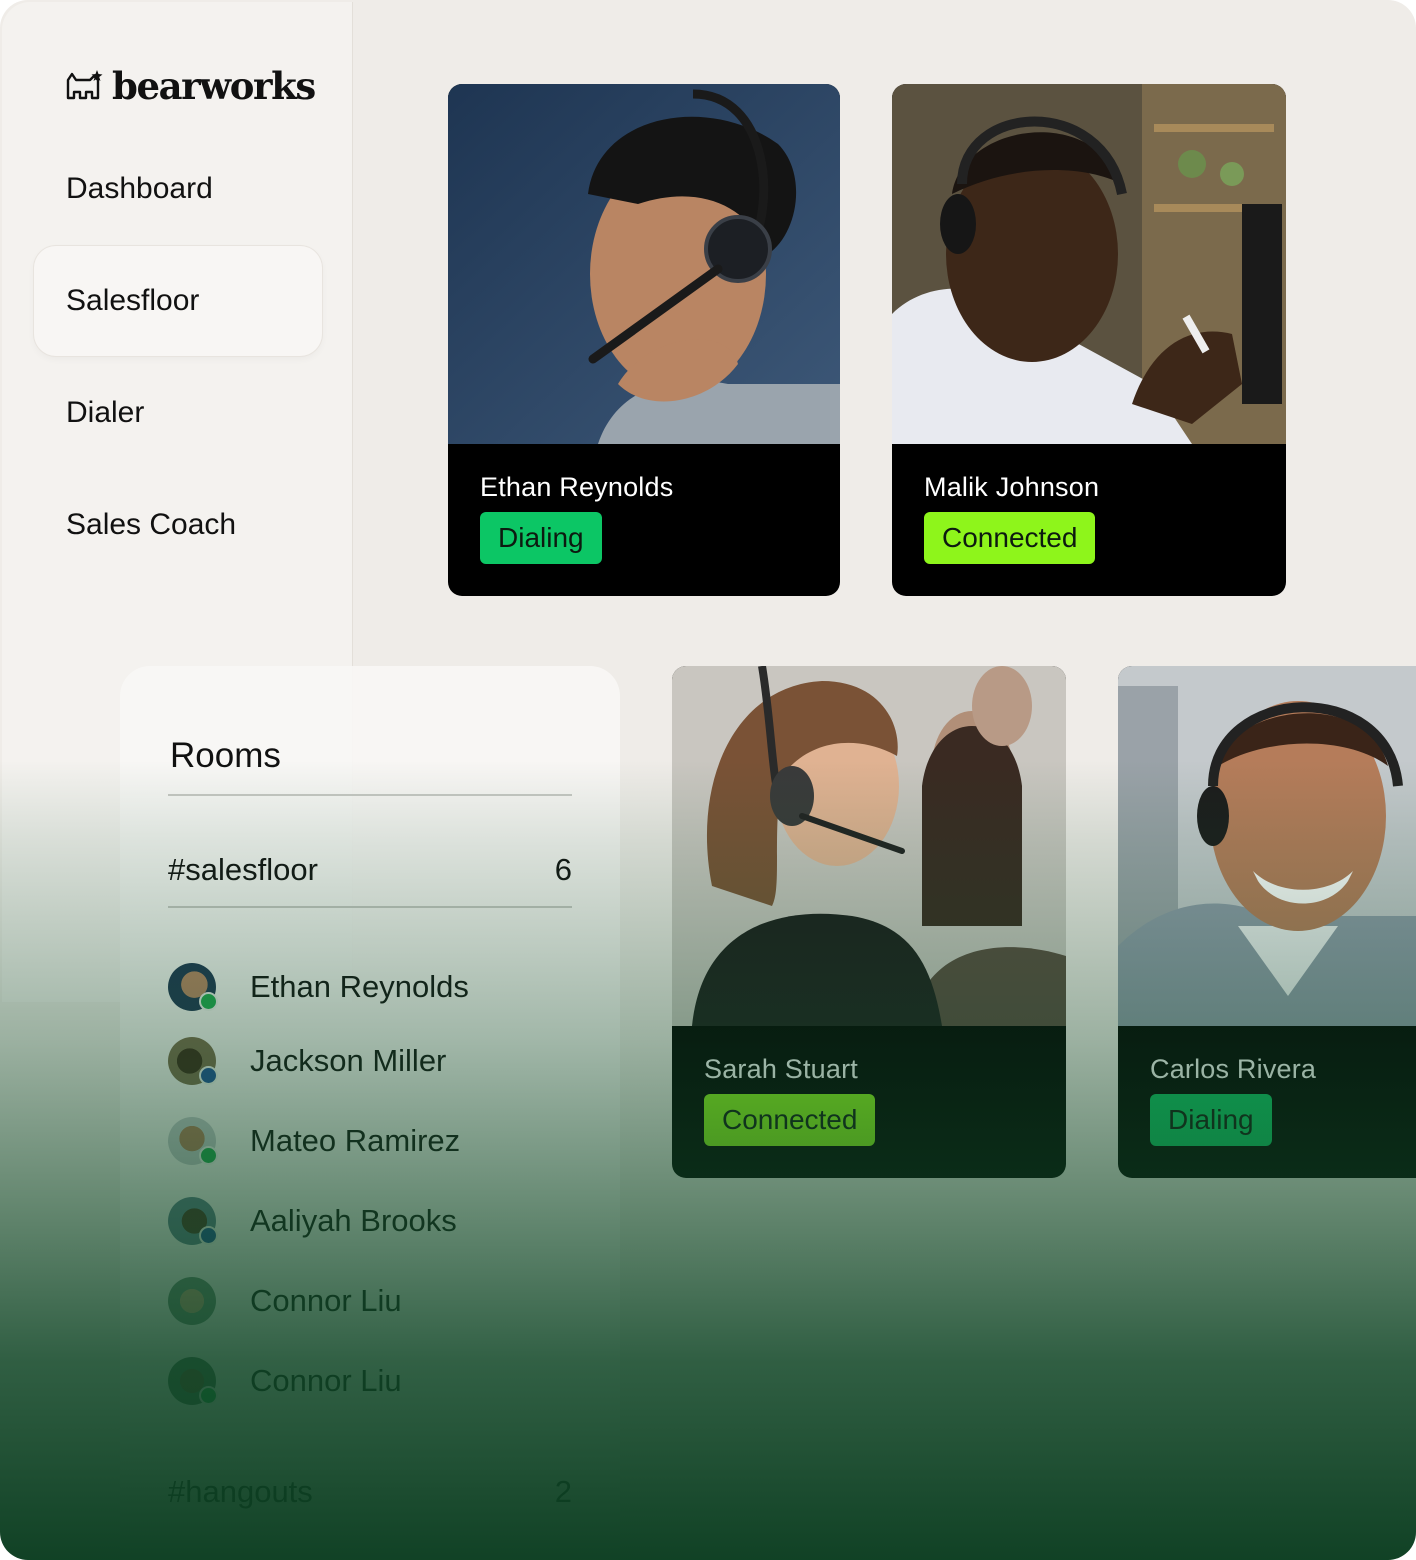 This screenshot has height=1560, width=1416. What do you see at coordinates (151, 524) in the screenshot?
I see `nav-item-label: Sales Coach` at bounding box center [151, 524].